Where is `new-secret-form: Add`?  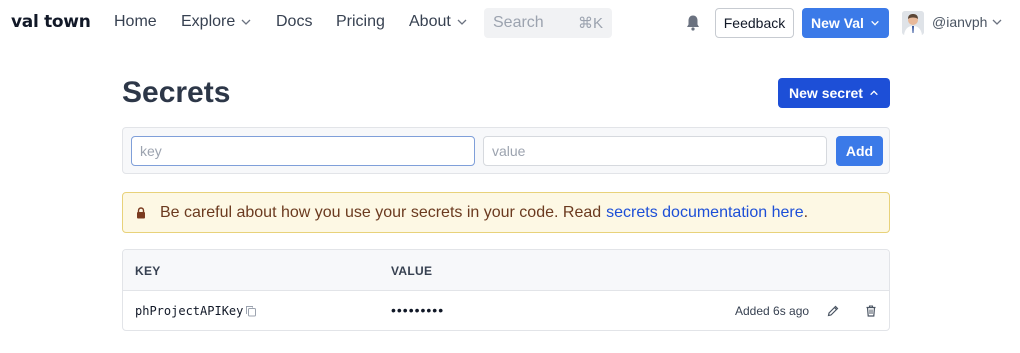 new-secret-form: Add is located at coordinates (506, 150).